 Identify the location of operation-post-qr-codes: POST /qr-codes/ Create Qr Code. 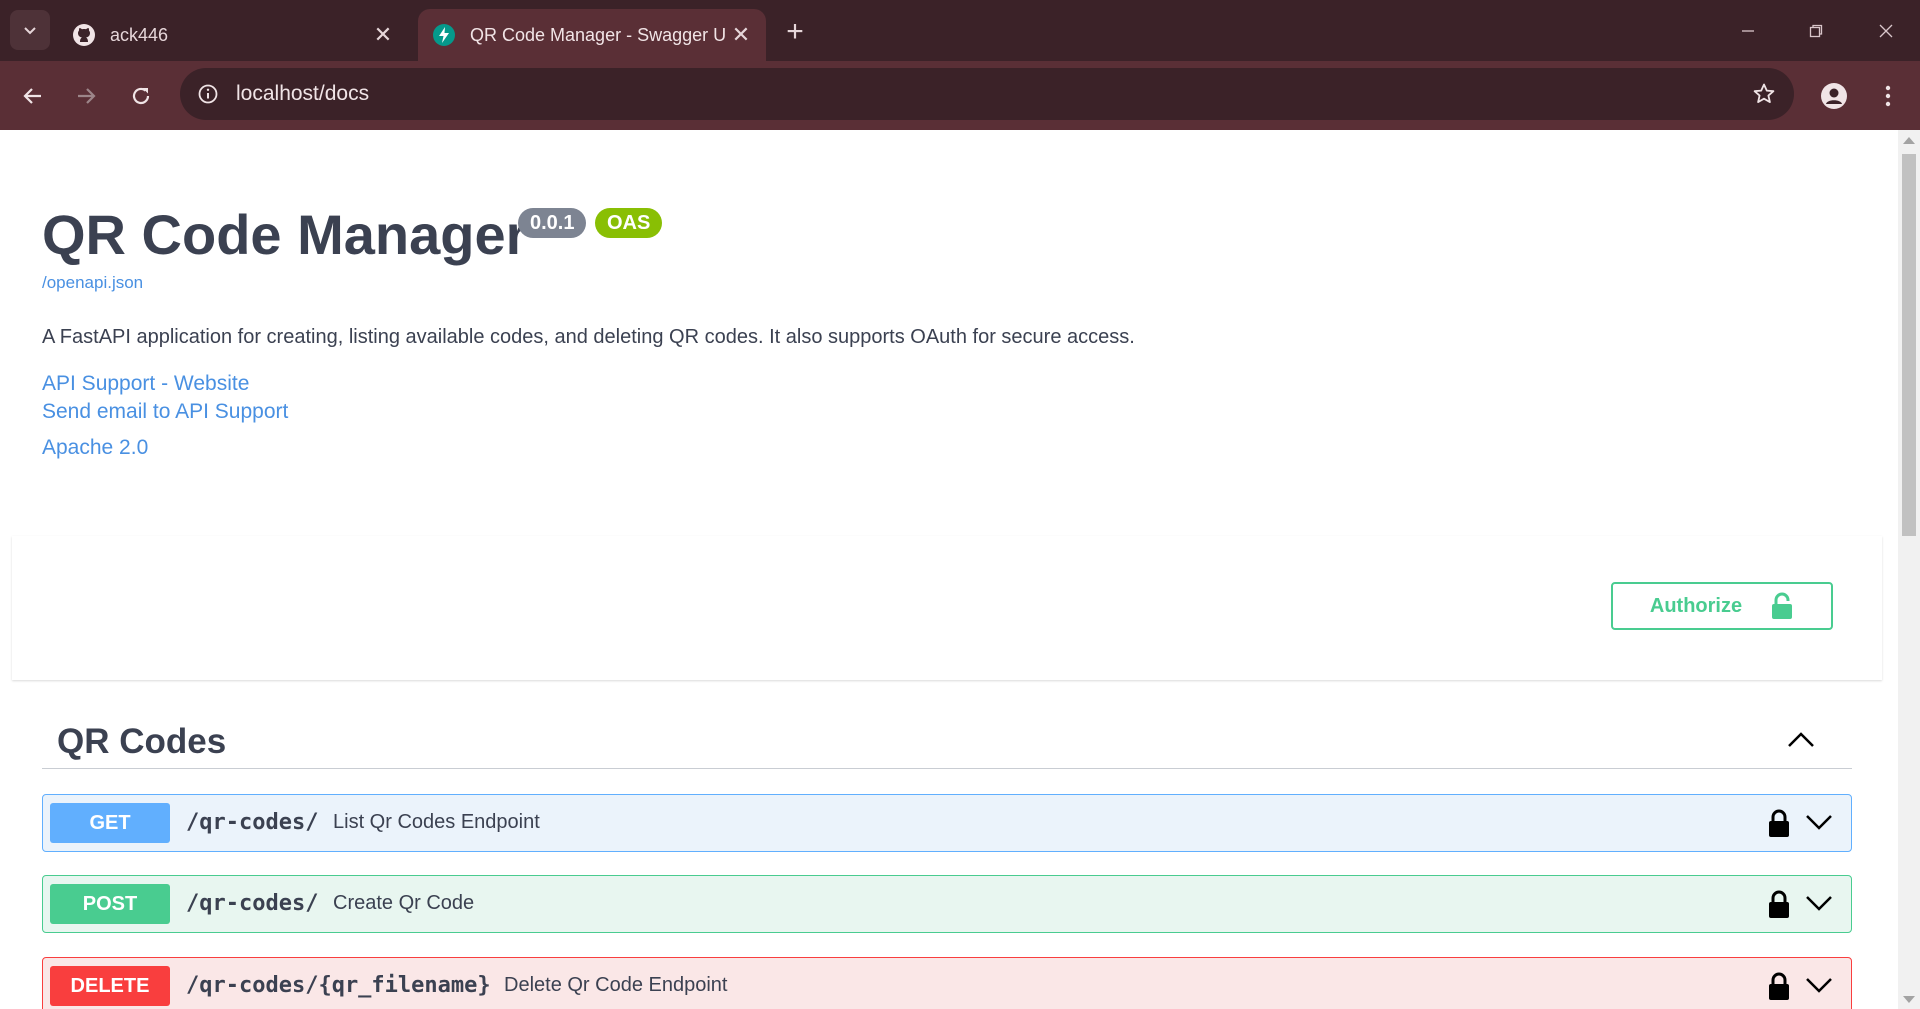
(947, 904).